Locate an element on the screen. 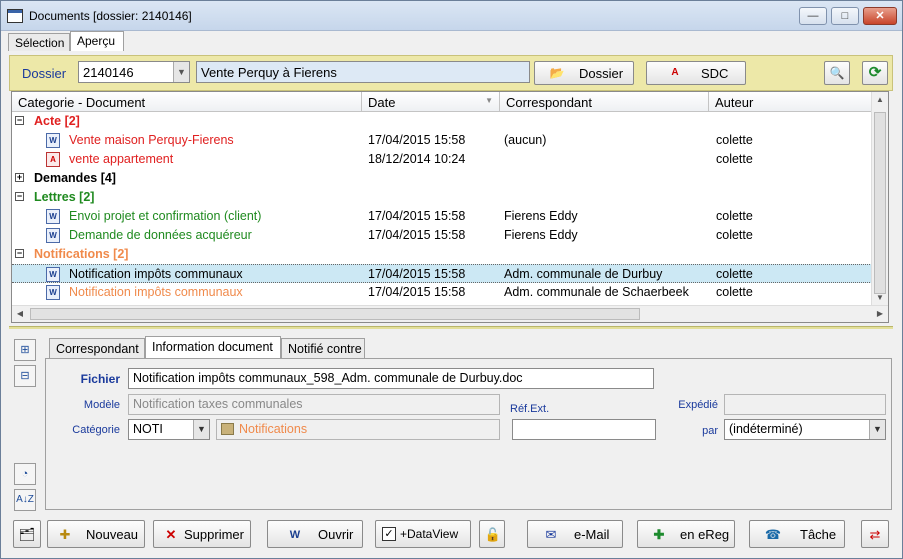 The height and width of the screenshot is (559, 903). scroll-right-icon: ▶ is located at coordinates (880, 314).